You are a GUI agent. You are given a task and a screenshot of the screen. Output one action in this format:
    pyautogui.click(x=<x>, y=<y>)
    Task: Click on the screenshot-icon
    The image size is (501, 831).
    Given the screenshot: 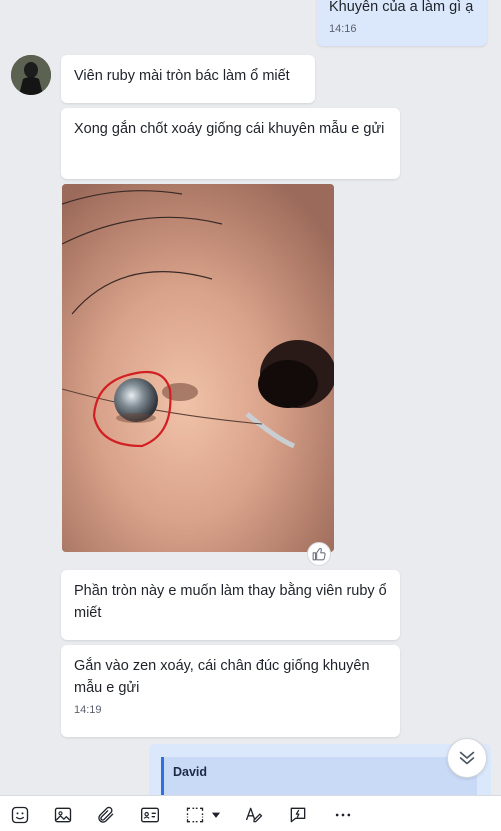 What is the action you would take?
    pyautogui.click(x=195, y=815)
    